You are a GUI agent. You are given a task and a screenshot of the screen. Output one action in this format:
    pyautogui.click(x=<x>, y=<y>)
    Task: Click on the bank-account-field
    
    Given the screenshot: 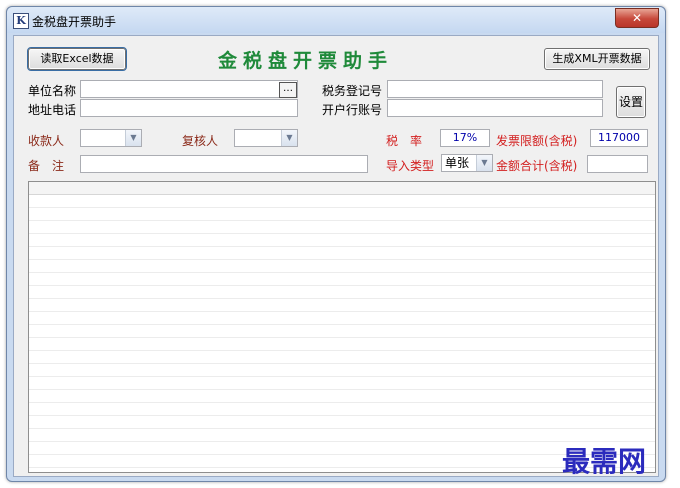 What is the action you would take?
    pyautogui.click(x=495, y=108)
    